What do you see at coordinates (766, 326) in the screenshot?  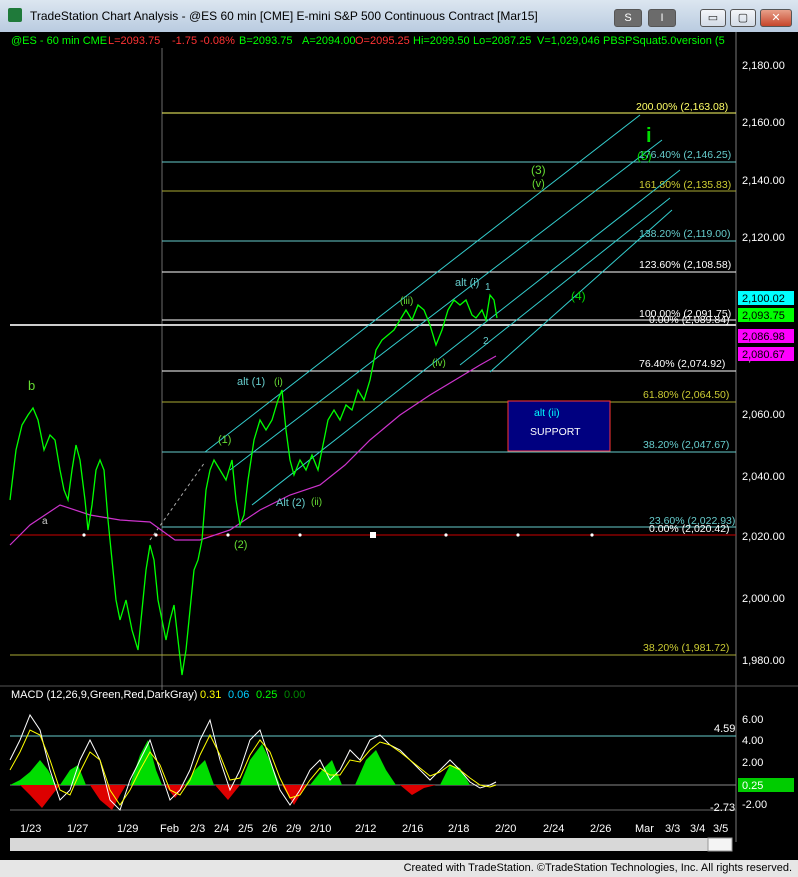 I see `price-tags: 2,100.02 2,093.75 2,086.98 2,080.67` at bounding box center [766, 326].